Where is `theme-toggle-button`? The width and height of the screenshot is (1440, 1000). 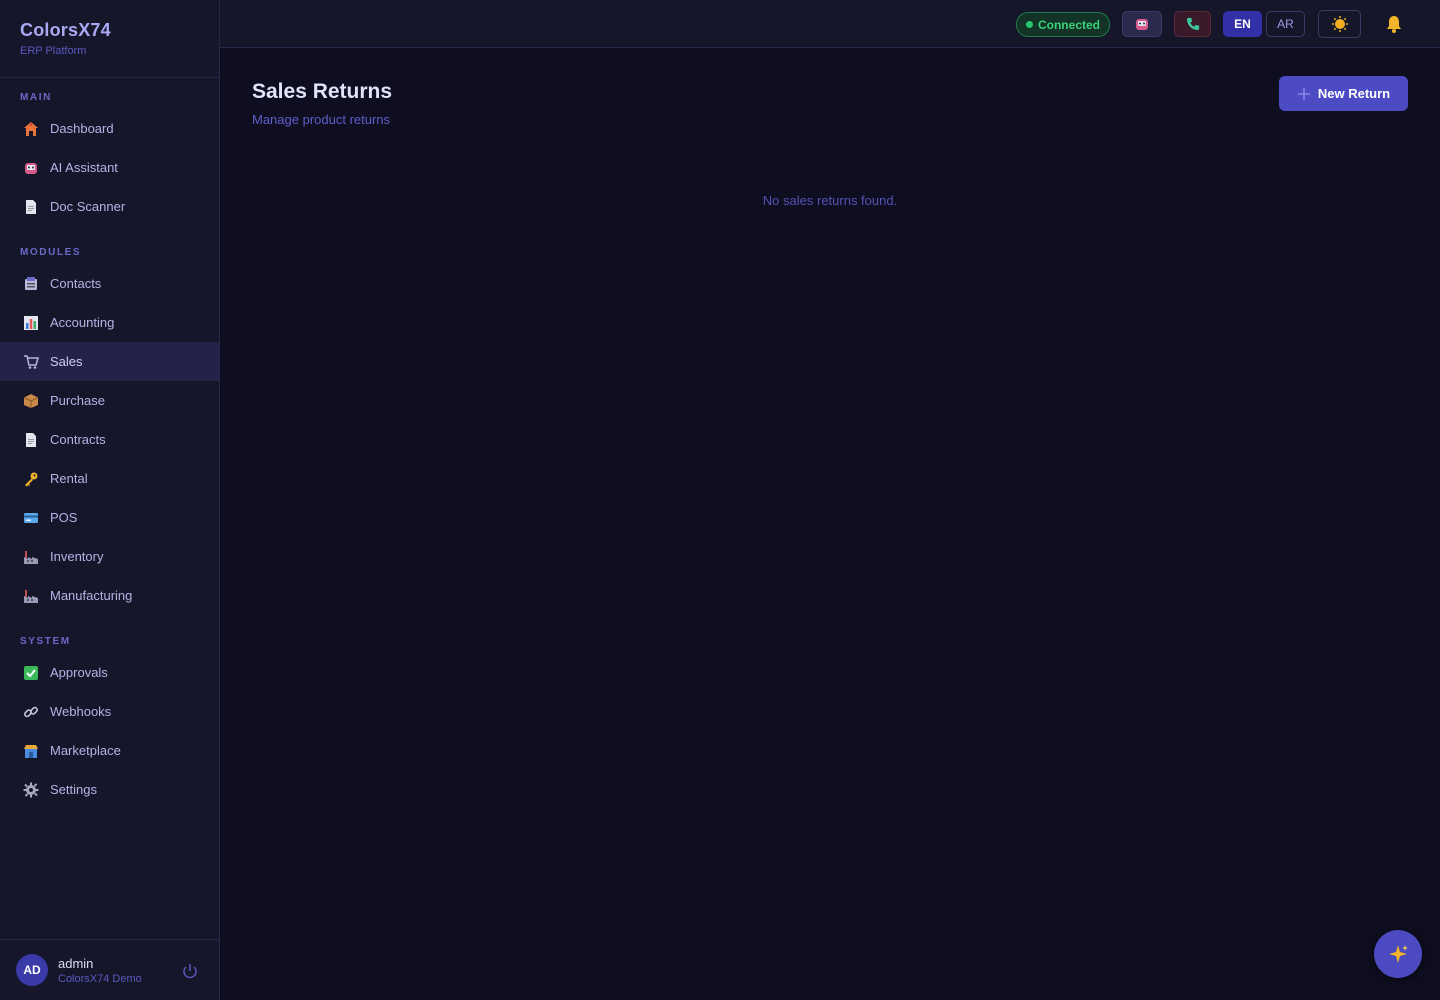
theme-toggle-button is located at coordinates (1339, 24).